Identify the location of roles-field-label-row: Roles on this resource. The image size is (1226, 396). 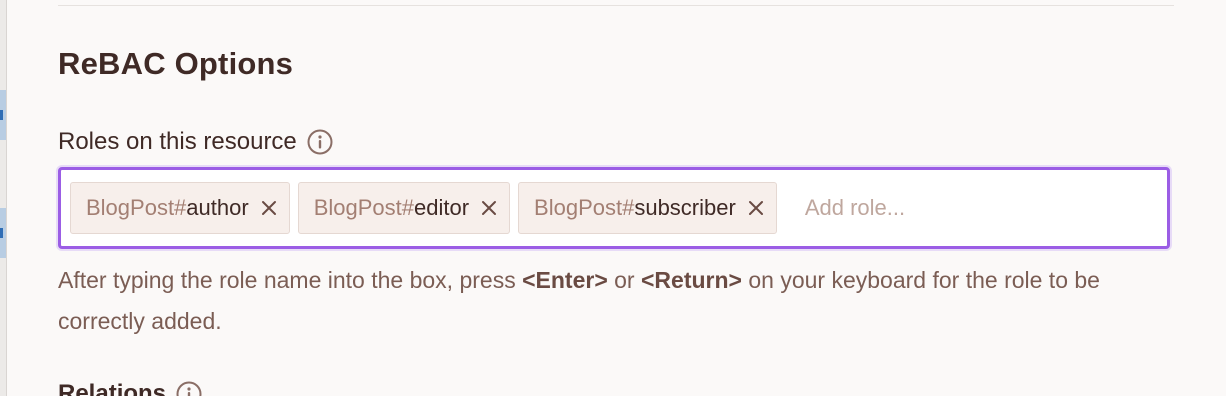
(195, 142).